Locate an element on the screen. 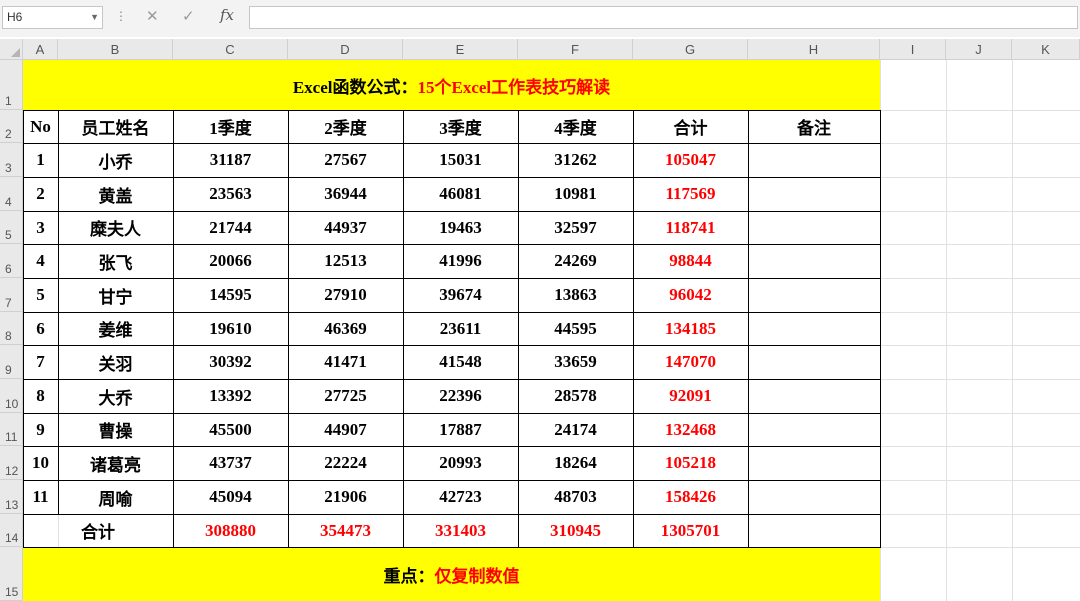  column-header-d: D is located at coordinates (345, 49).